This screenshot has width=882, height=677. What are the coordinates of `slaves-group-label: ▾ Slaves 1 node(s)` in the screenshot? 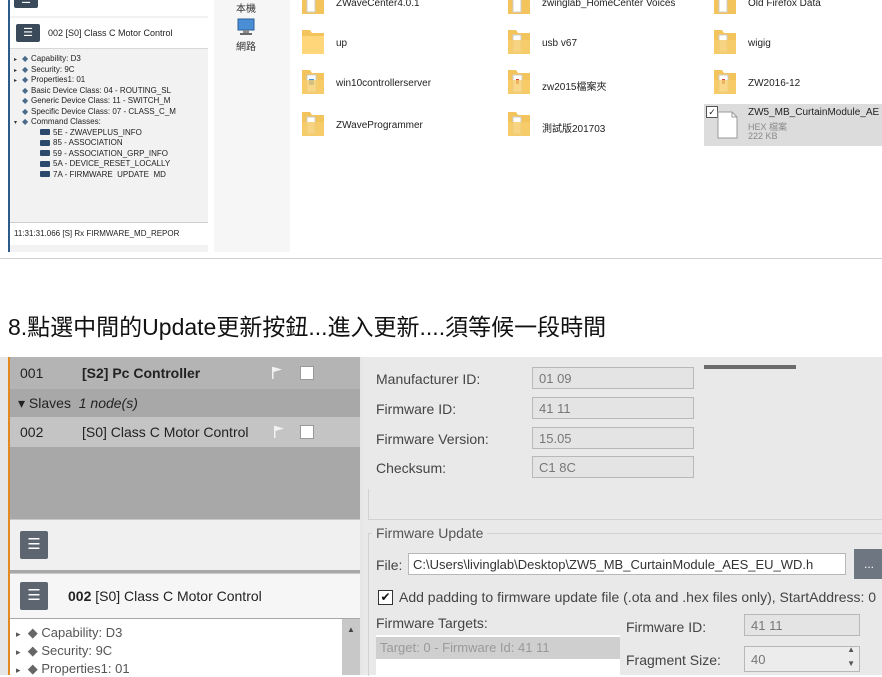 It's located at (78, 403).